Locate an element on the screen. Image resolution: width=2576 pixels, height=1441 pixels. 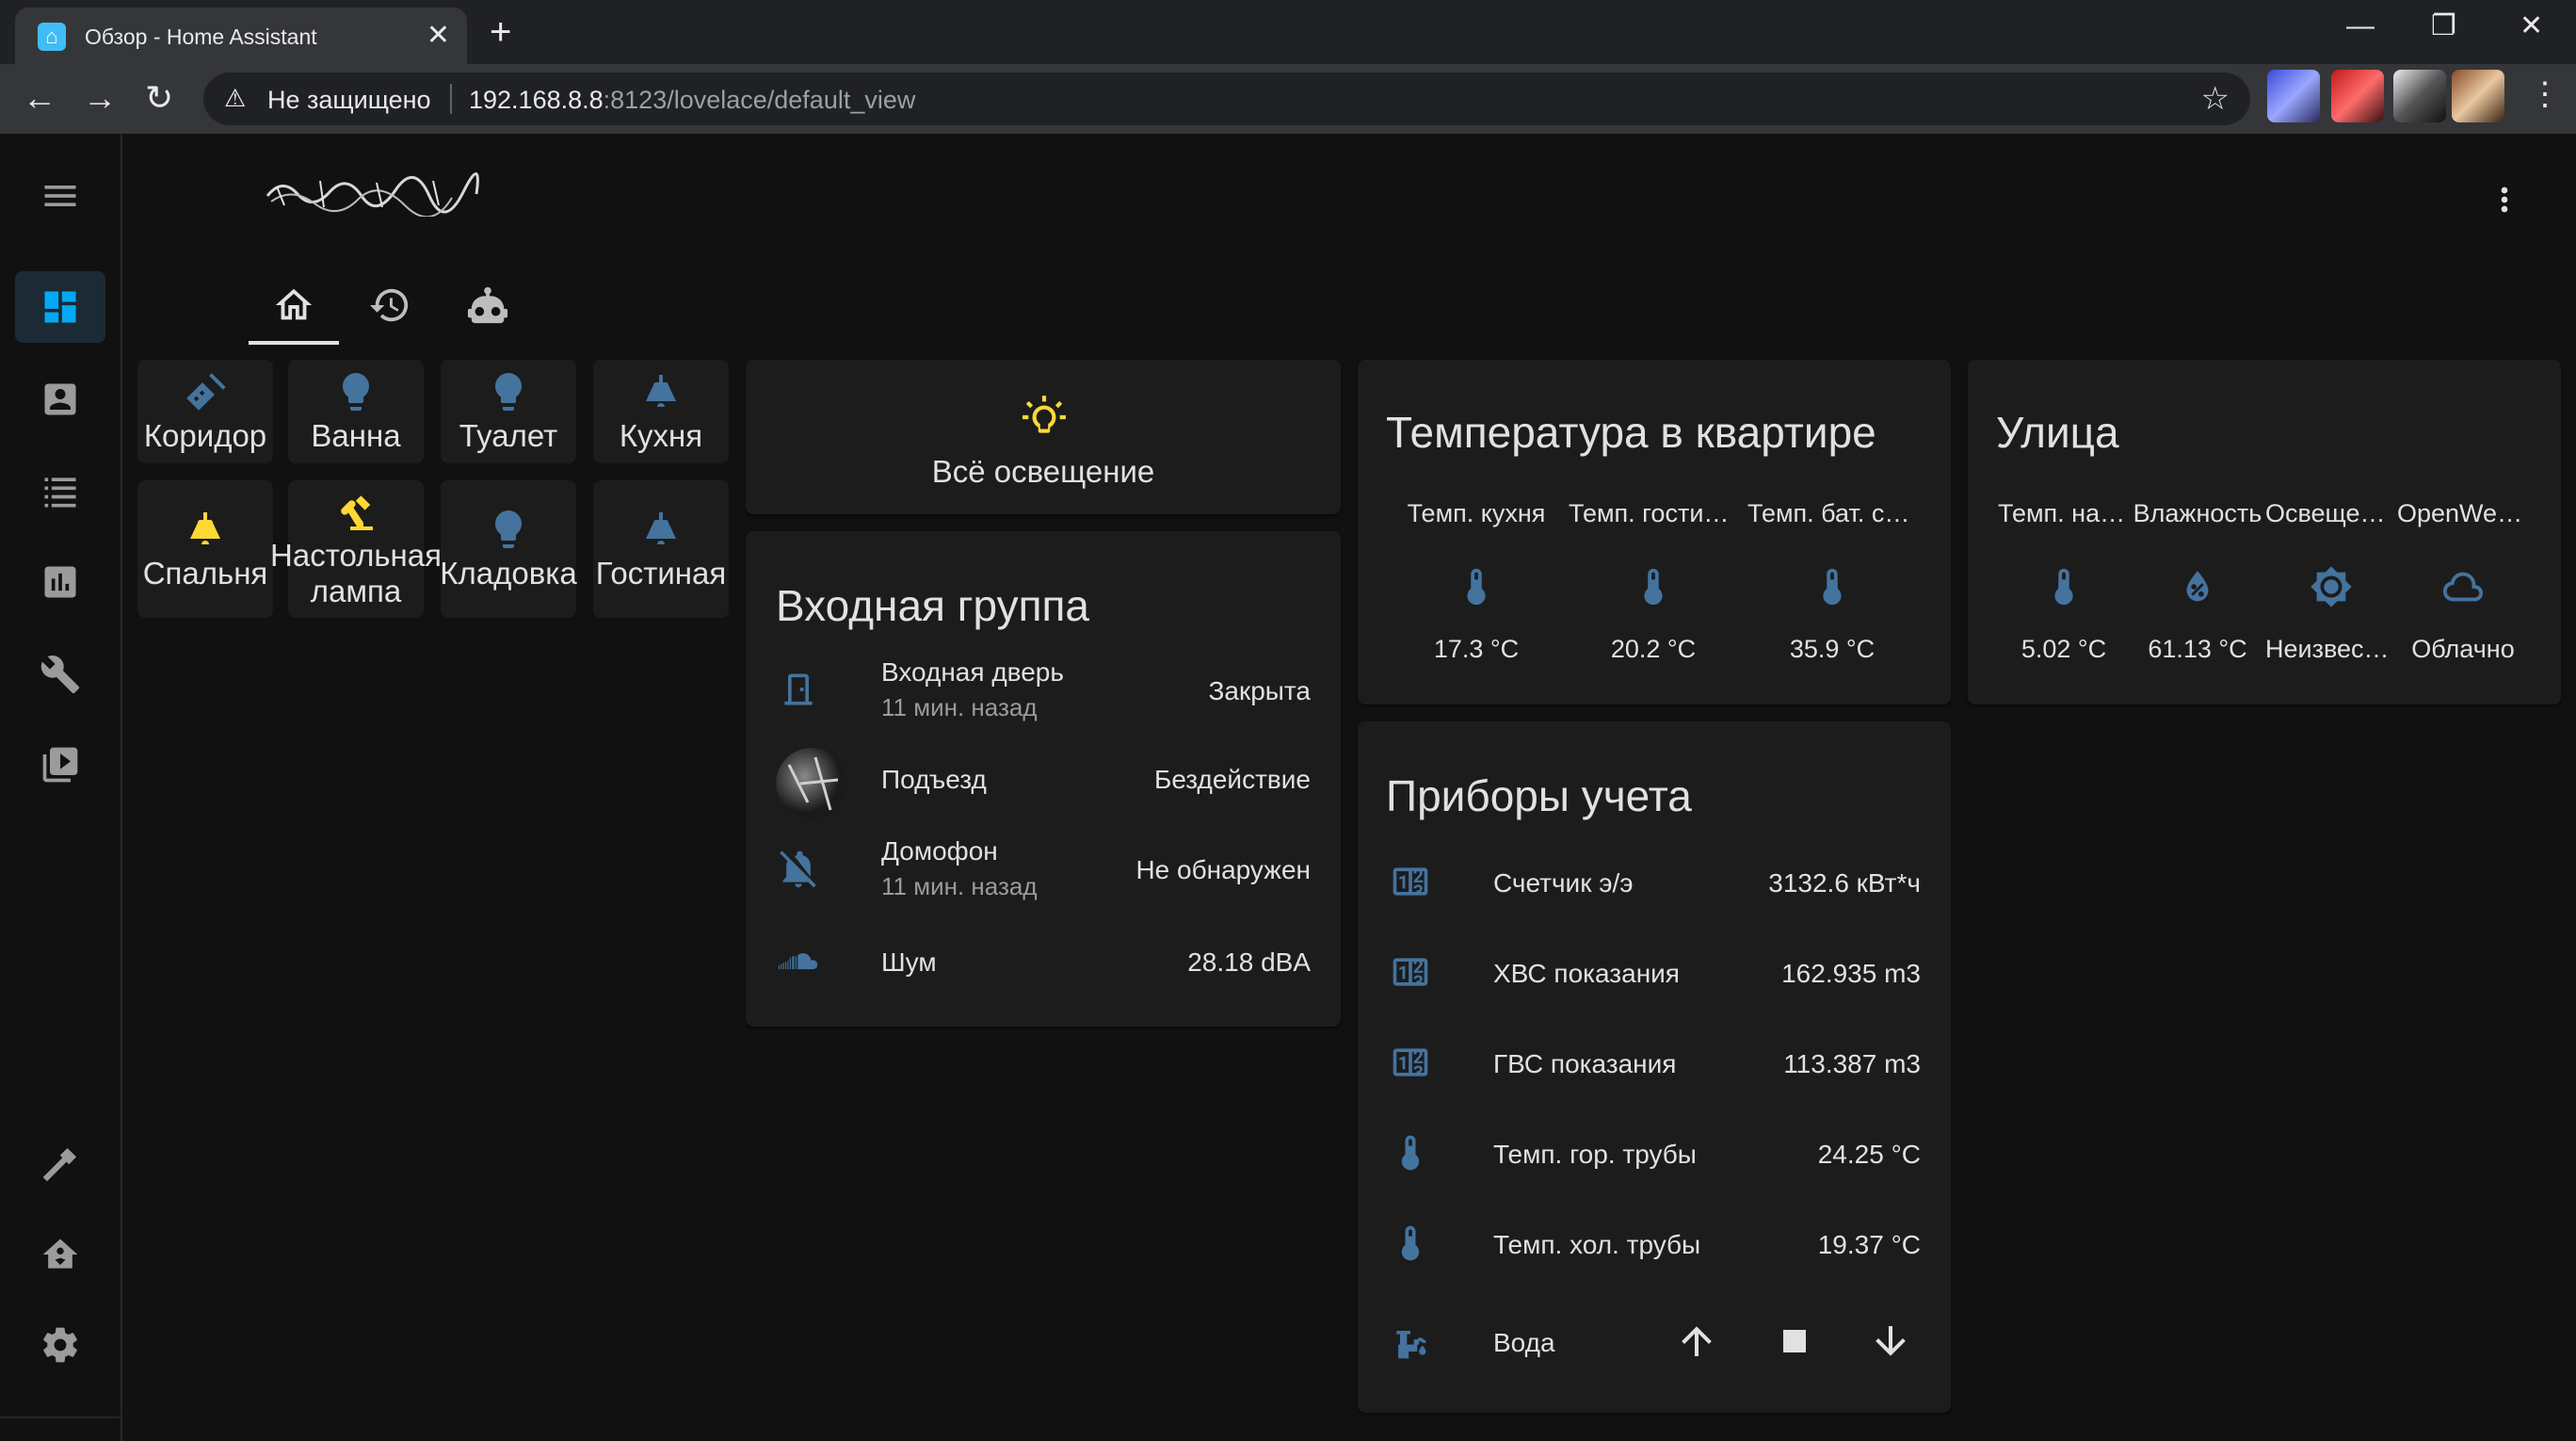
entity-row: Шум 28.18 dBA is located at coordinates (1043, 960).